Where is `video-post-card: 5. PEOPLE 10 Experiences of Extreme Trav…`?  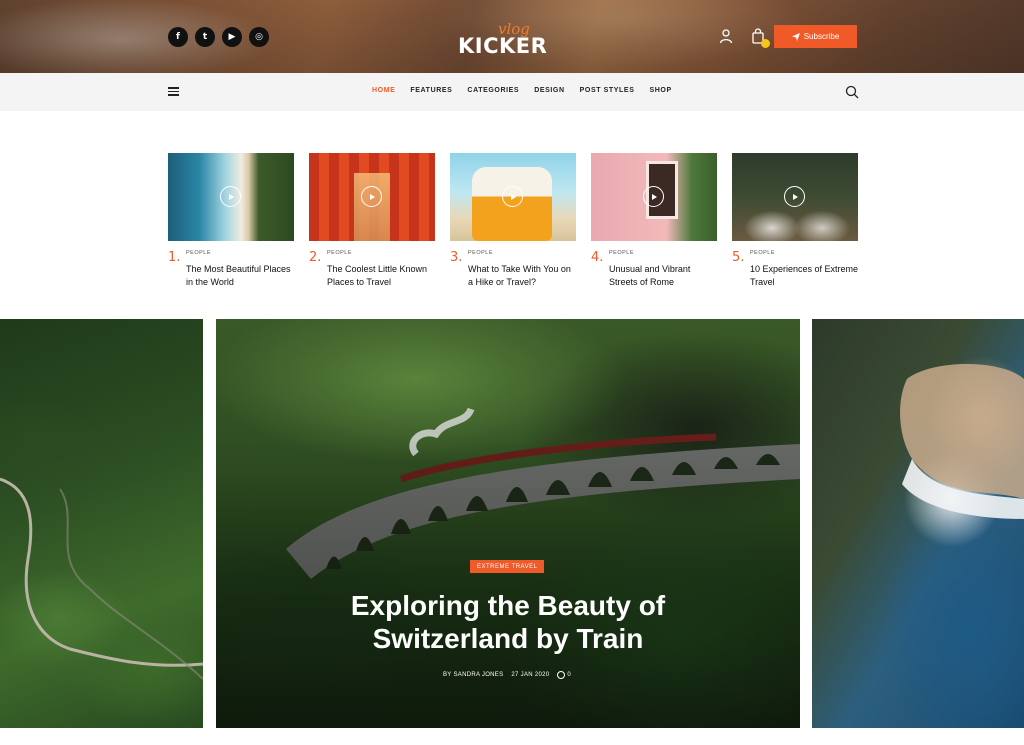 video-post-card: 5. PEOPLE 10 Experiences of Extreme Trav… is located at coordinates (795, 220).